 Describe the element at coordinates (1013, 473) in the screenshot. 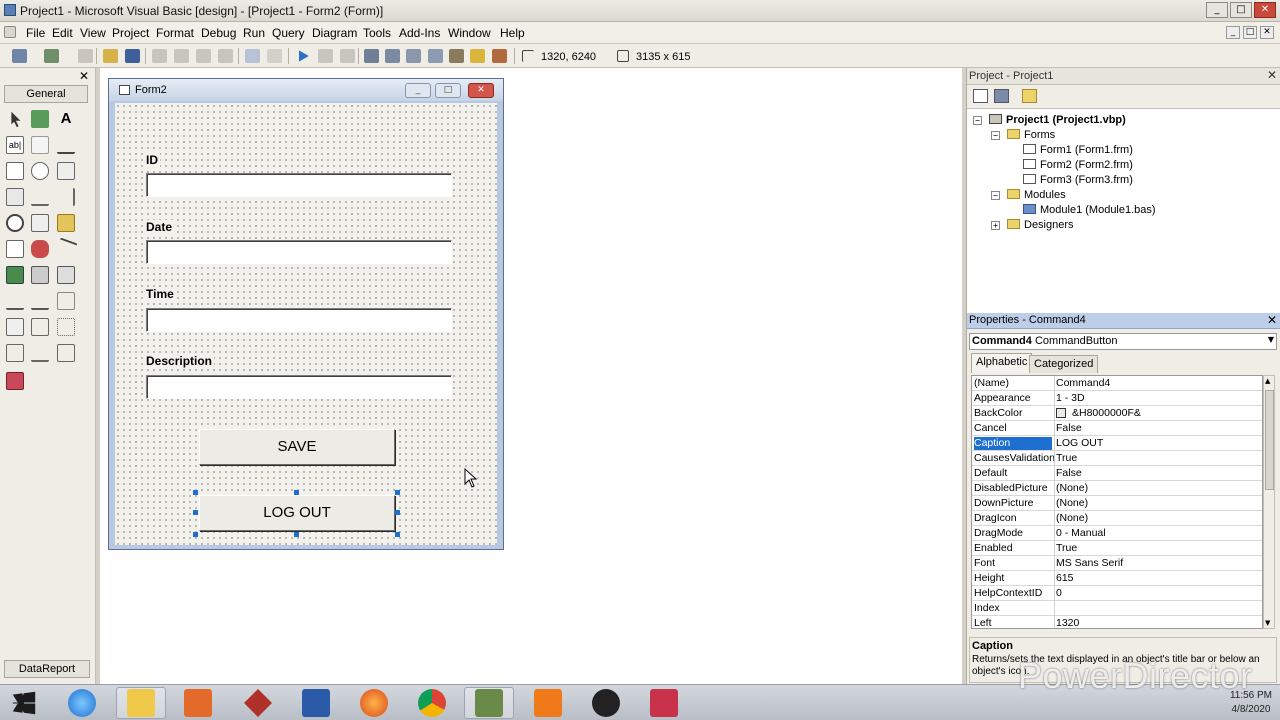

I see `property-name: Default` at that location.